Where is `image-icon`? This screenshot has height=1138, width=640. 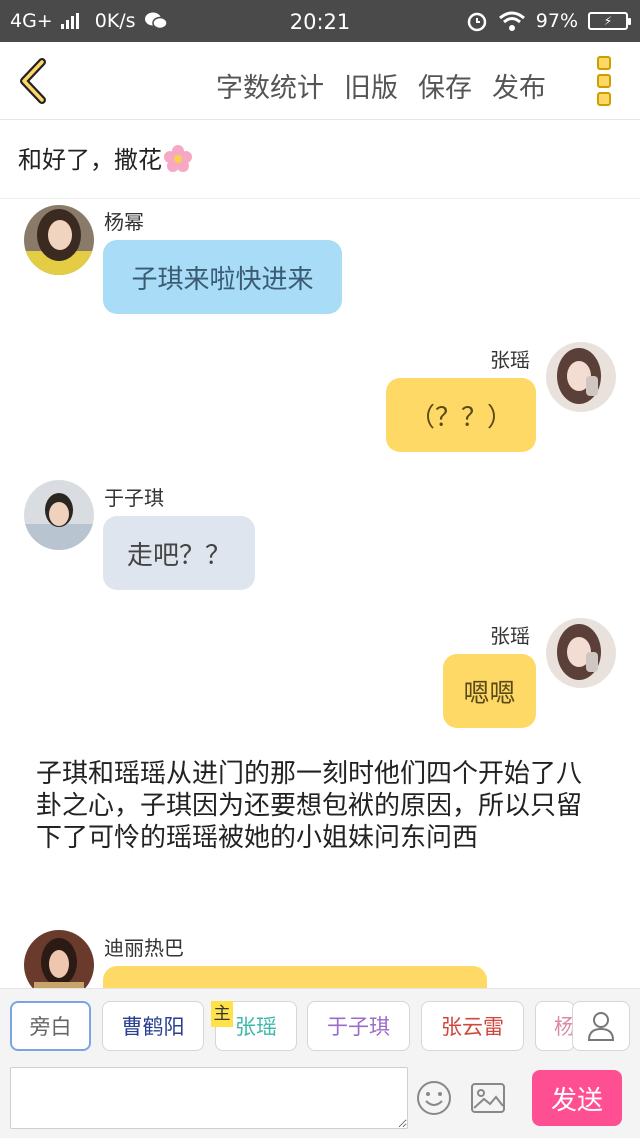 image-icon is located at coordinates (488, 1098).